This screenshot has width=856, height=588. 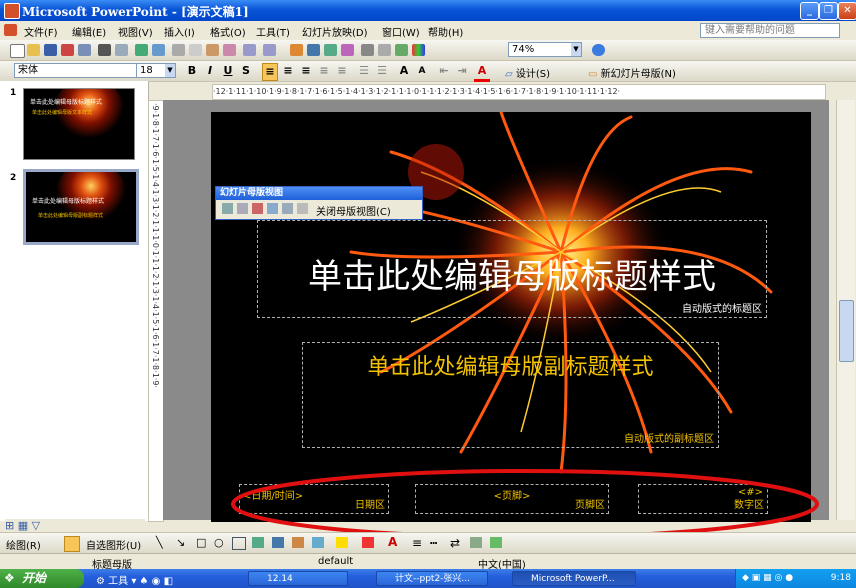 What do you see at coordinates (598, 50) in the screenshot?
I see `help-icon` at bounding box center [598, 50].